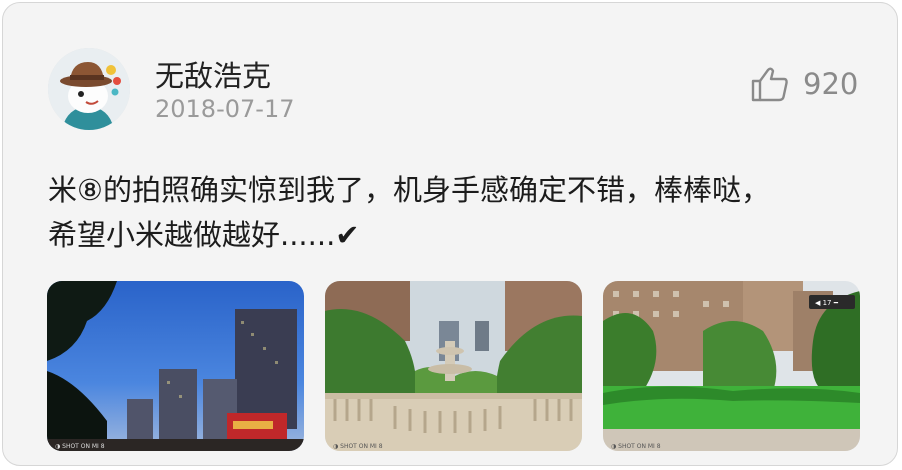 The height and width of the screenshot is (470, 902). Describe the element at coordinates (204, 235) in the screenshot. I see `post-text-line: 希望小米越做越好......✔` at that location.